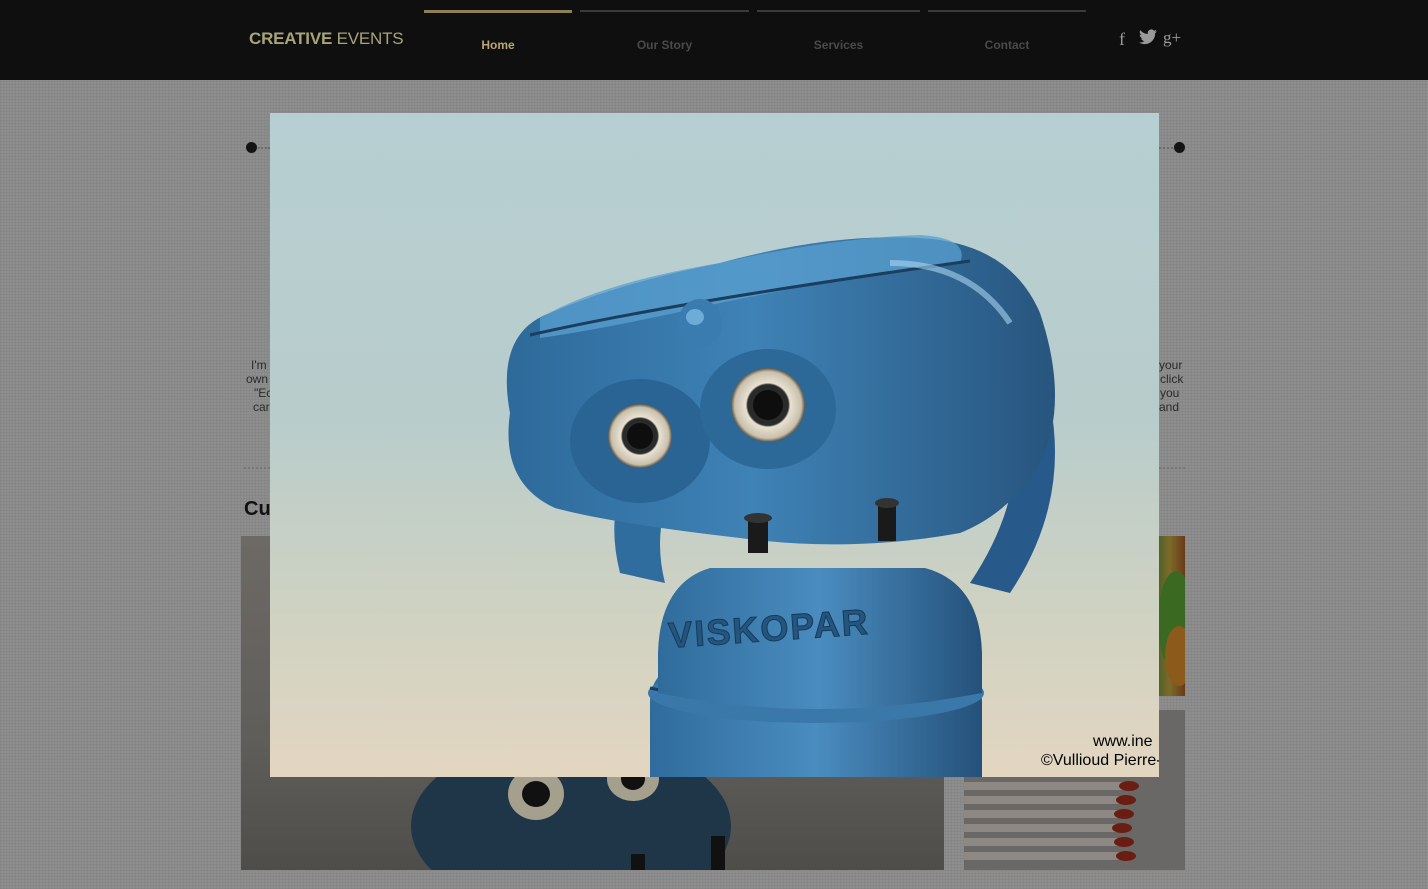 The height and width of the screenshot is (889, 1428). Describe the element at coordinates (1171, 365) in the screenshot. I see `intro-text-fragment-5: your` at that location.